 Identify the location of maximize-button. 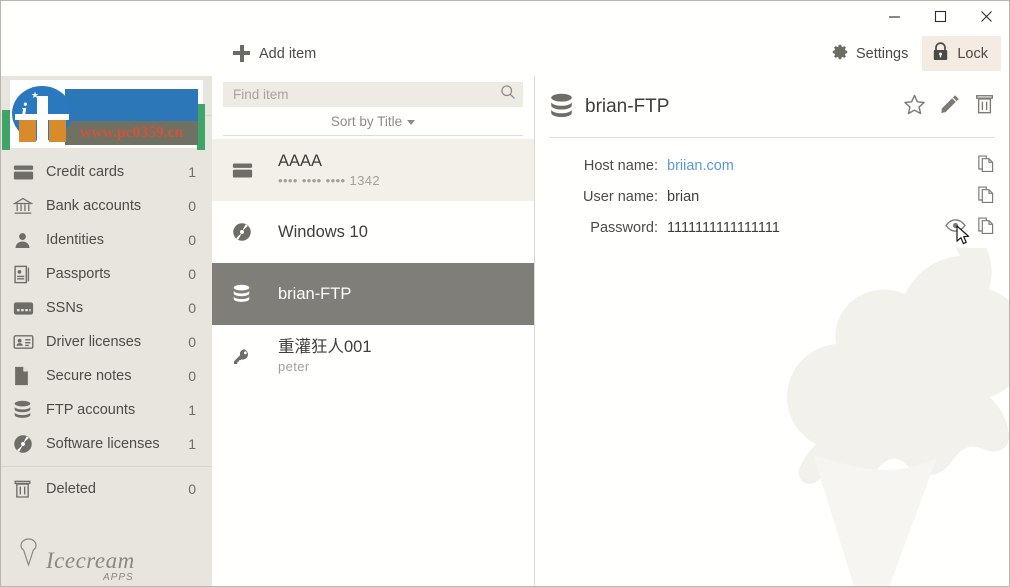
(940, 16).